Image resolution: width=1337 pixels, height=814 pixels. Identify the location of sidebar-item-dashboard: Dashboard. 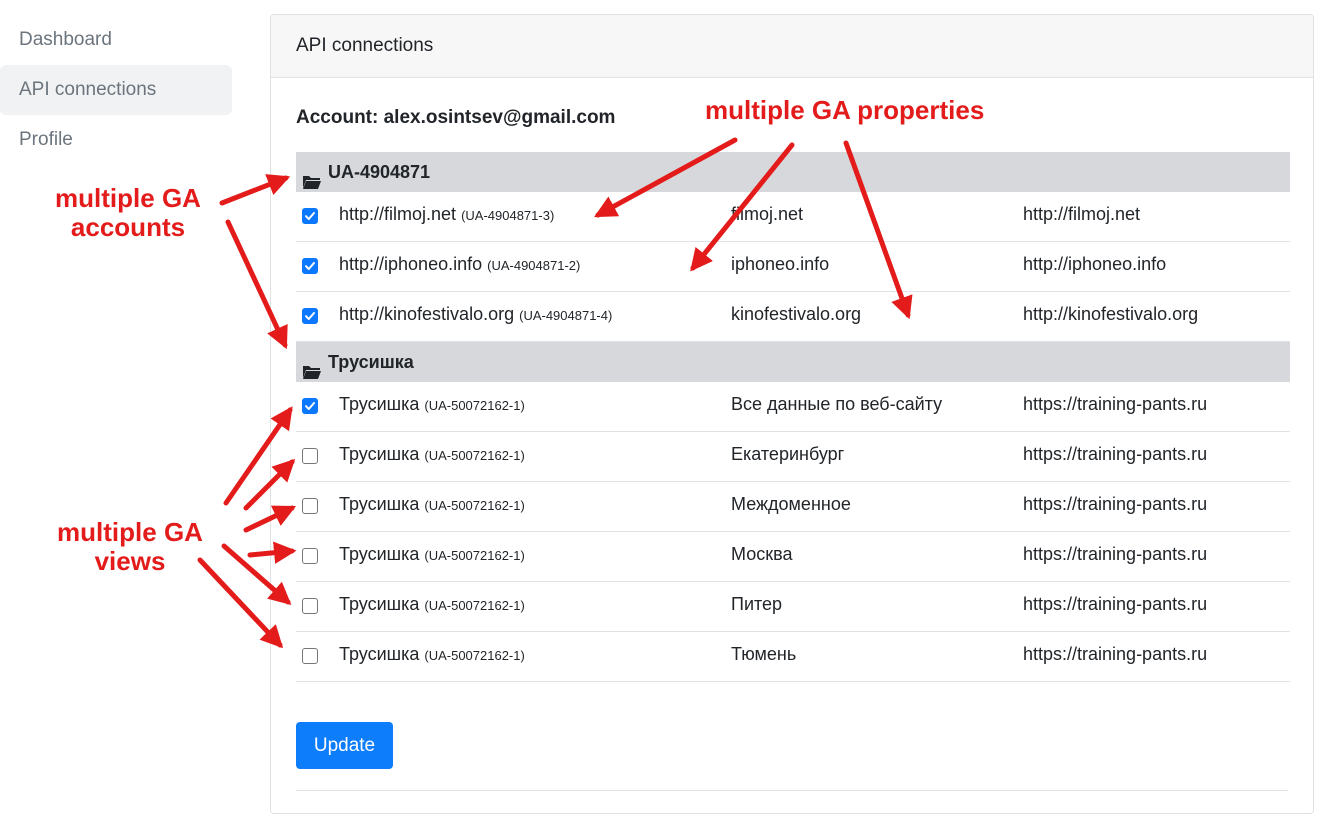
(116, 40).